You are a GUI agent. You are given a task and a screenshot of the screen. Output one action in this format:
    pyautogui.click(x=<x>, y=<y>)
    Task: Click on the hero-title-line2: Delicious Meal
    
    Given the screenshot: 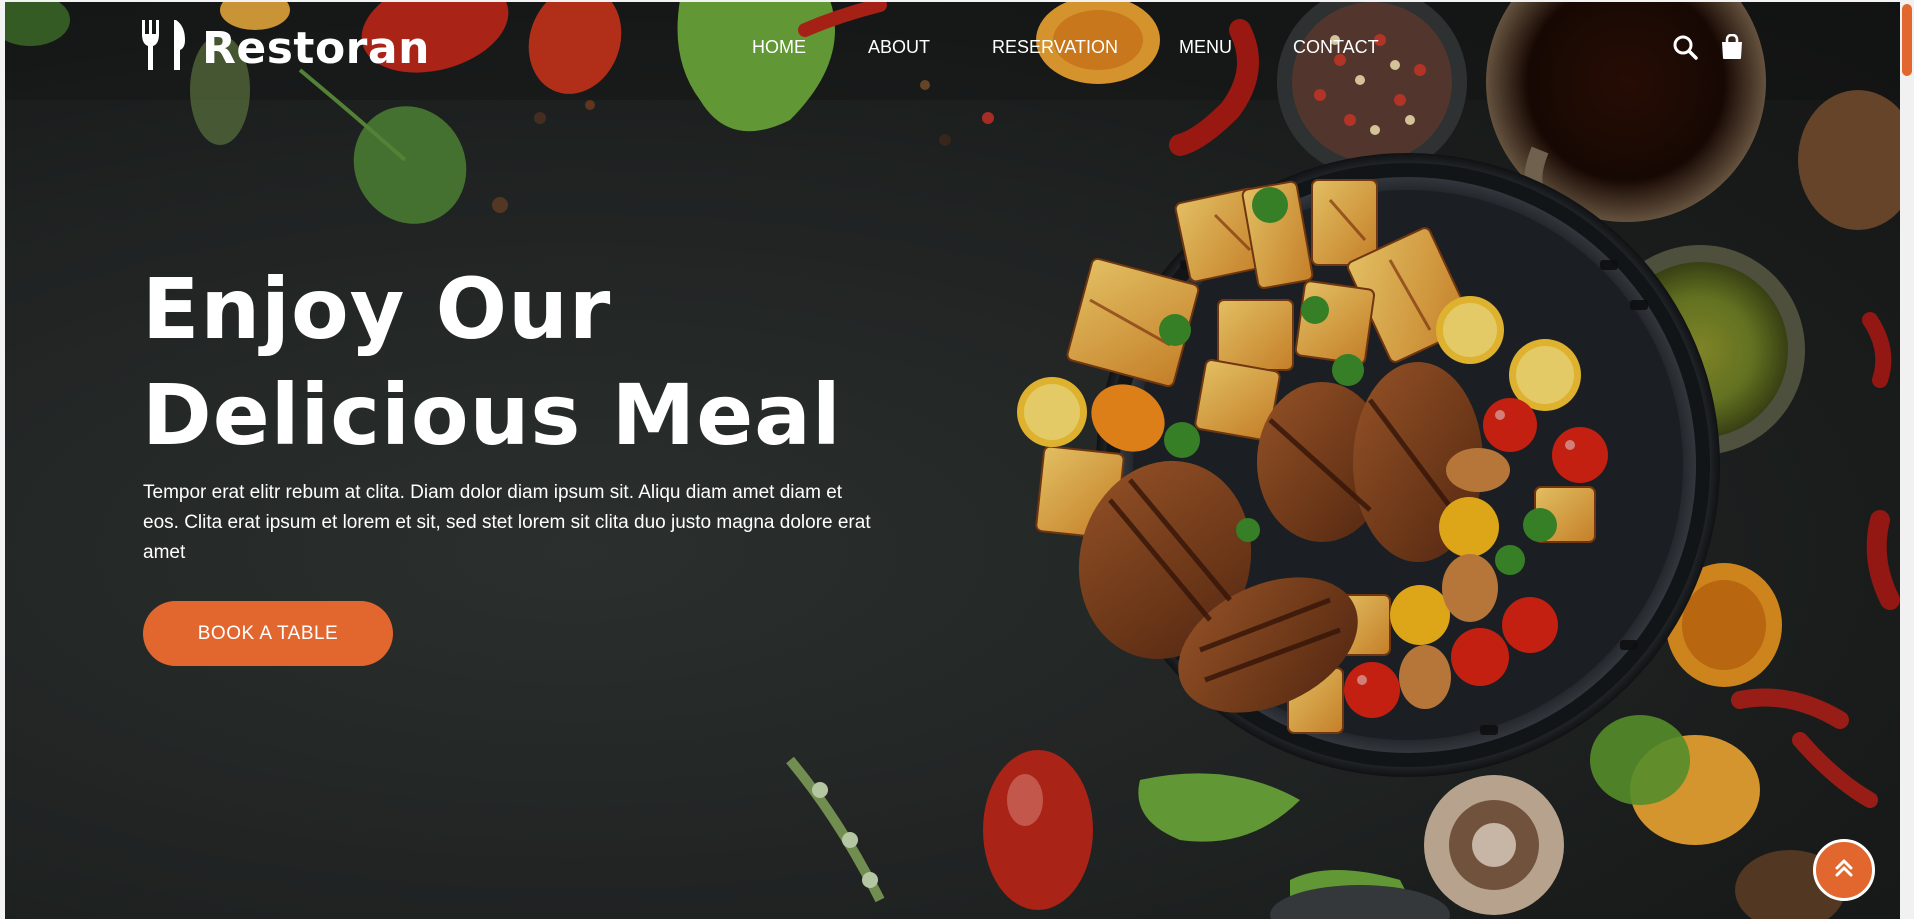 What is the action you would take?
    pyautogui.click(x=492, y=415)
    